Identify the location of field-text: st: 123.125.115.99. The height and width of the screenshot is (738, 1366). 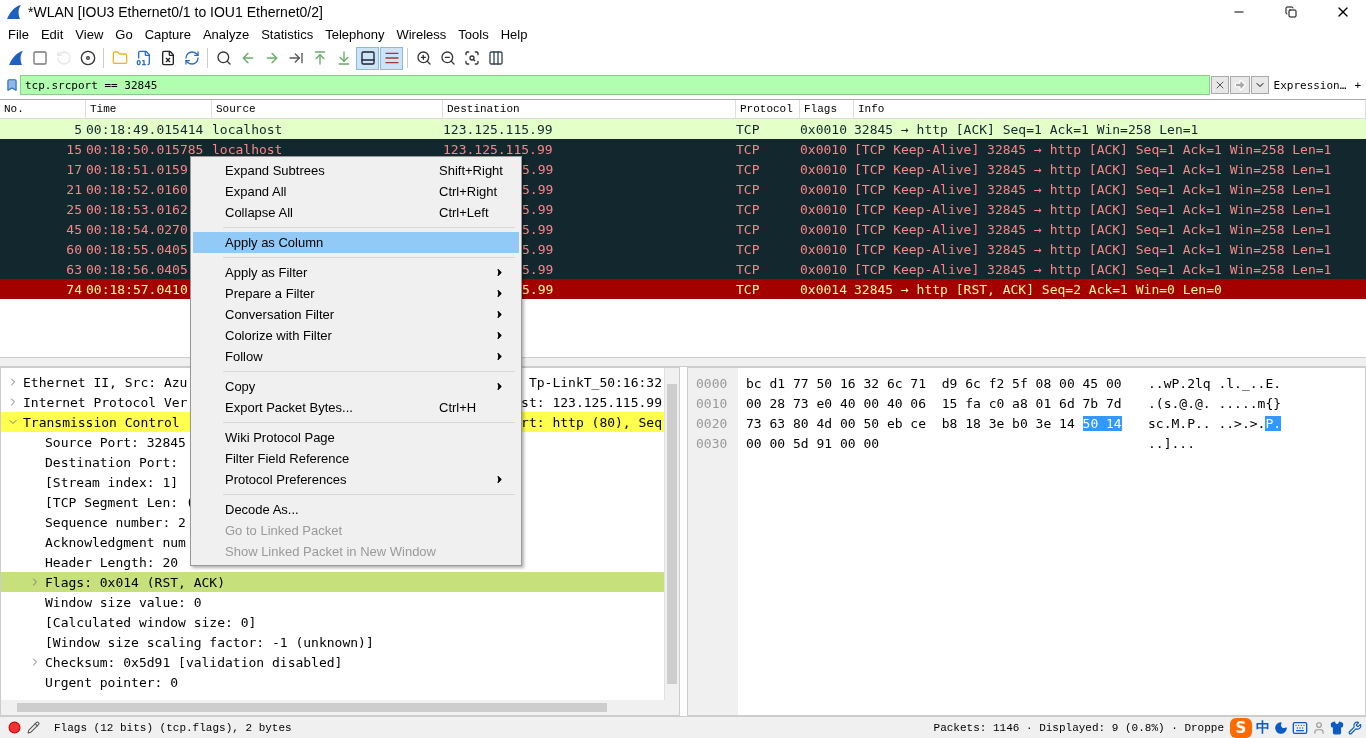
(592, 402).